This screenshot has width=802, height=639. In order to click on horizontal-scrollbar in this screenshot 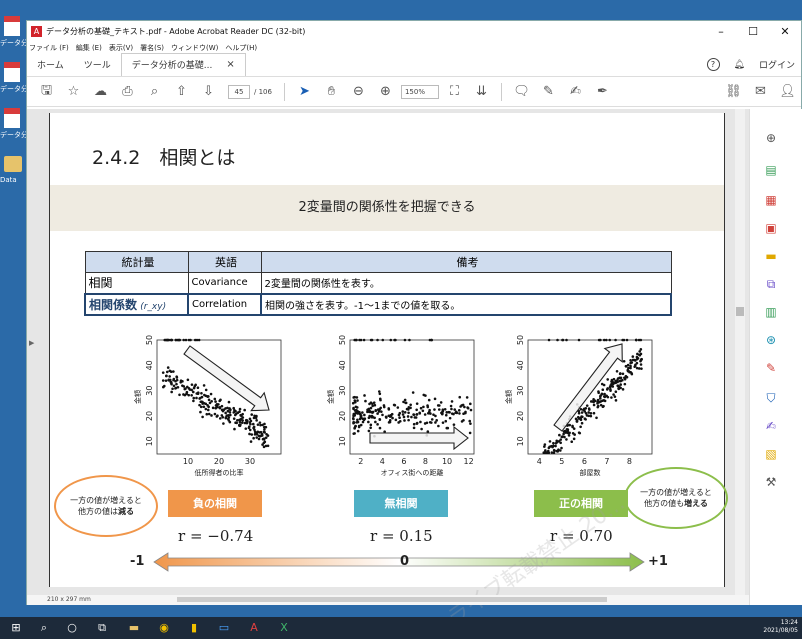, I will do `click(392, 599)`.